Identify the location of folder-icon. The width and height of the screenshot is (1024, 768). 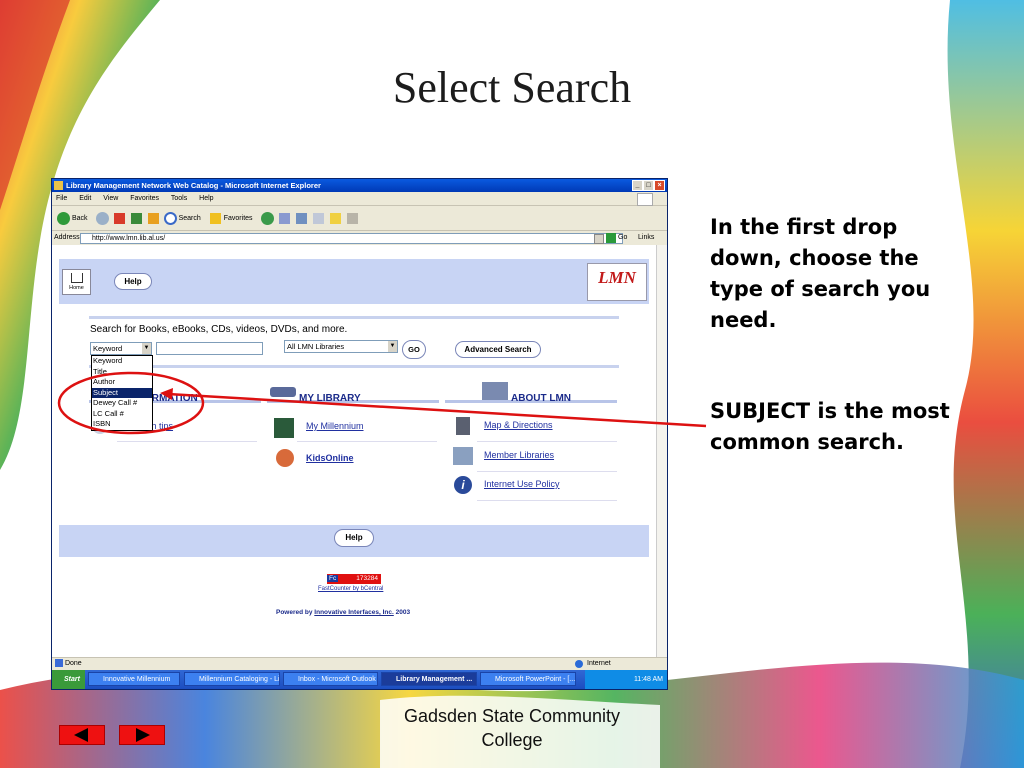
(335, 218).